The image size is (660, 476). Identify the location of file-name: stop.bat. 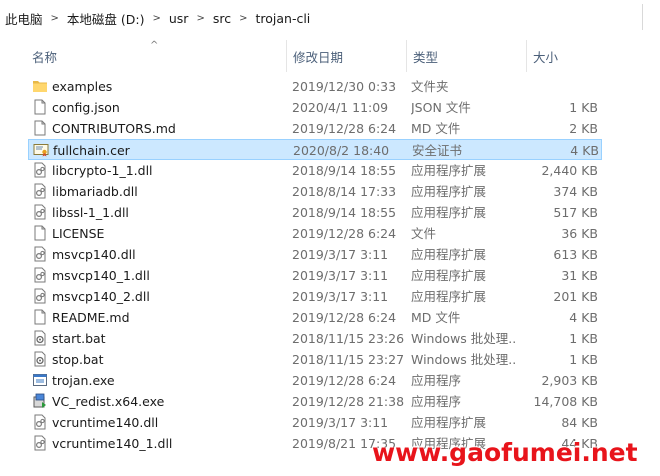
(78, 359).